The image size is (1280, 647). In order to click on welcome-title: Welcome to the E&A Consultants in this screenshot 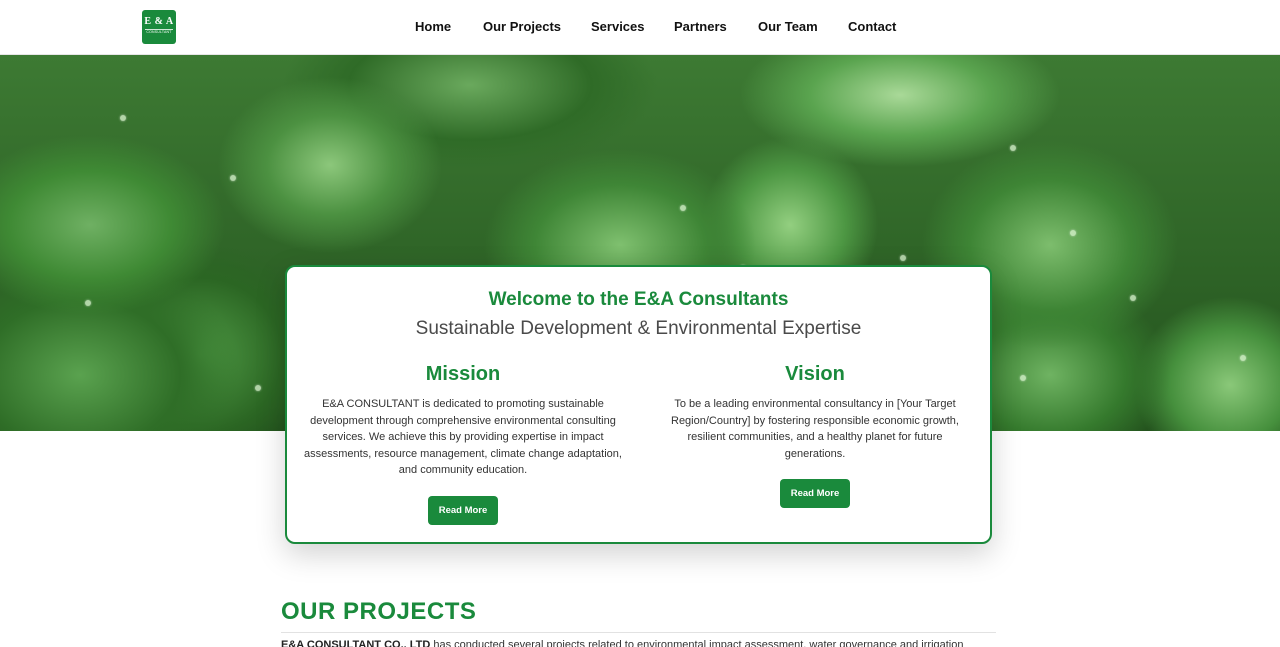, I will do `click(638, 299)`.